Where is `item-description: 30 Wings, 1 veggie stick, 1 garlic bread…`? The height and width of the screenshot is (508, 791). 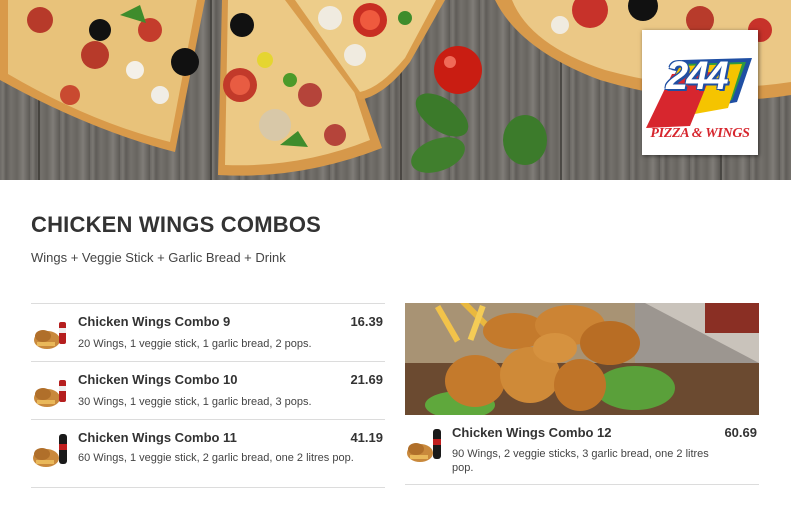 item-description: 30 Wings, 1 veggie stick, 1 garlic bread… is located at coordinates (195, 402).